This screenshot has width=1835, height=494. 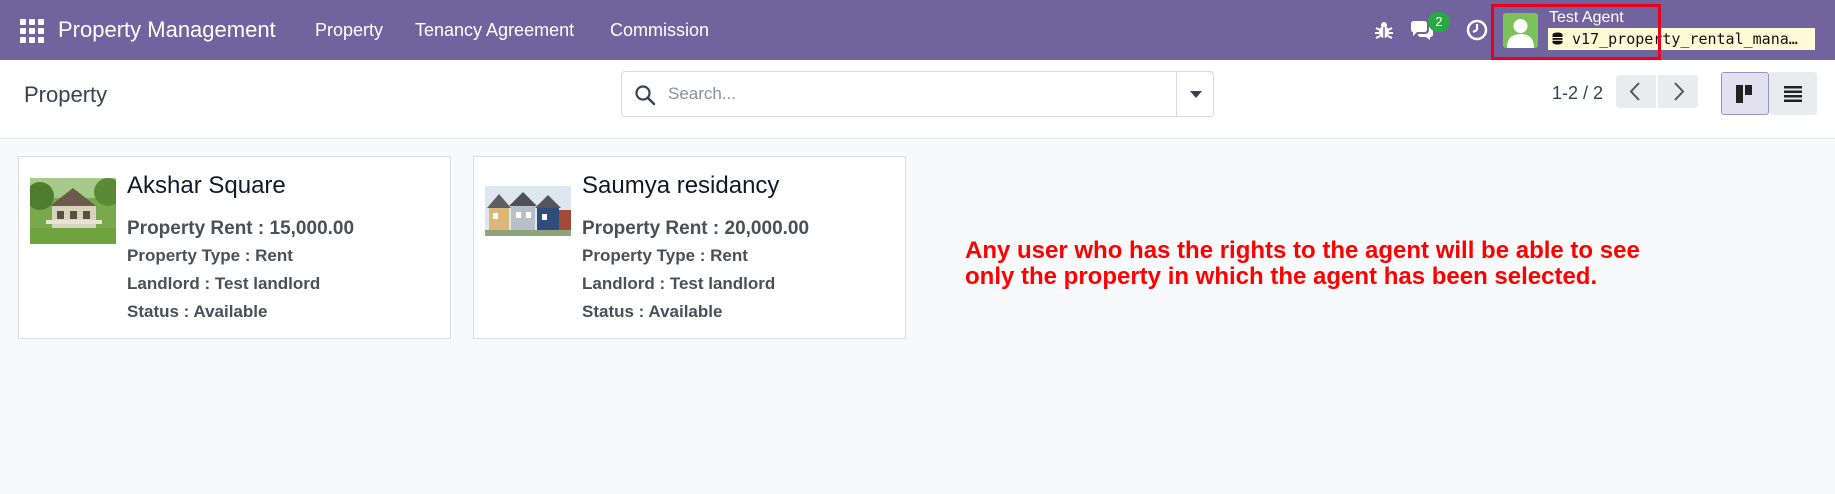 I want to click on bug-icon, so click(x=1384, y=30).